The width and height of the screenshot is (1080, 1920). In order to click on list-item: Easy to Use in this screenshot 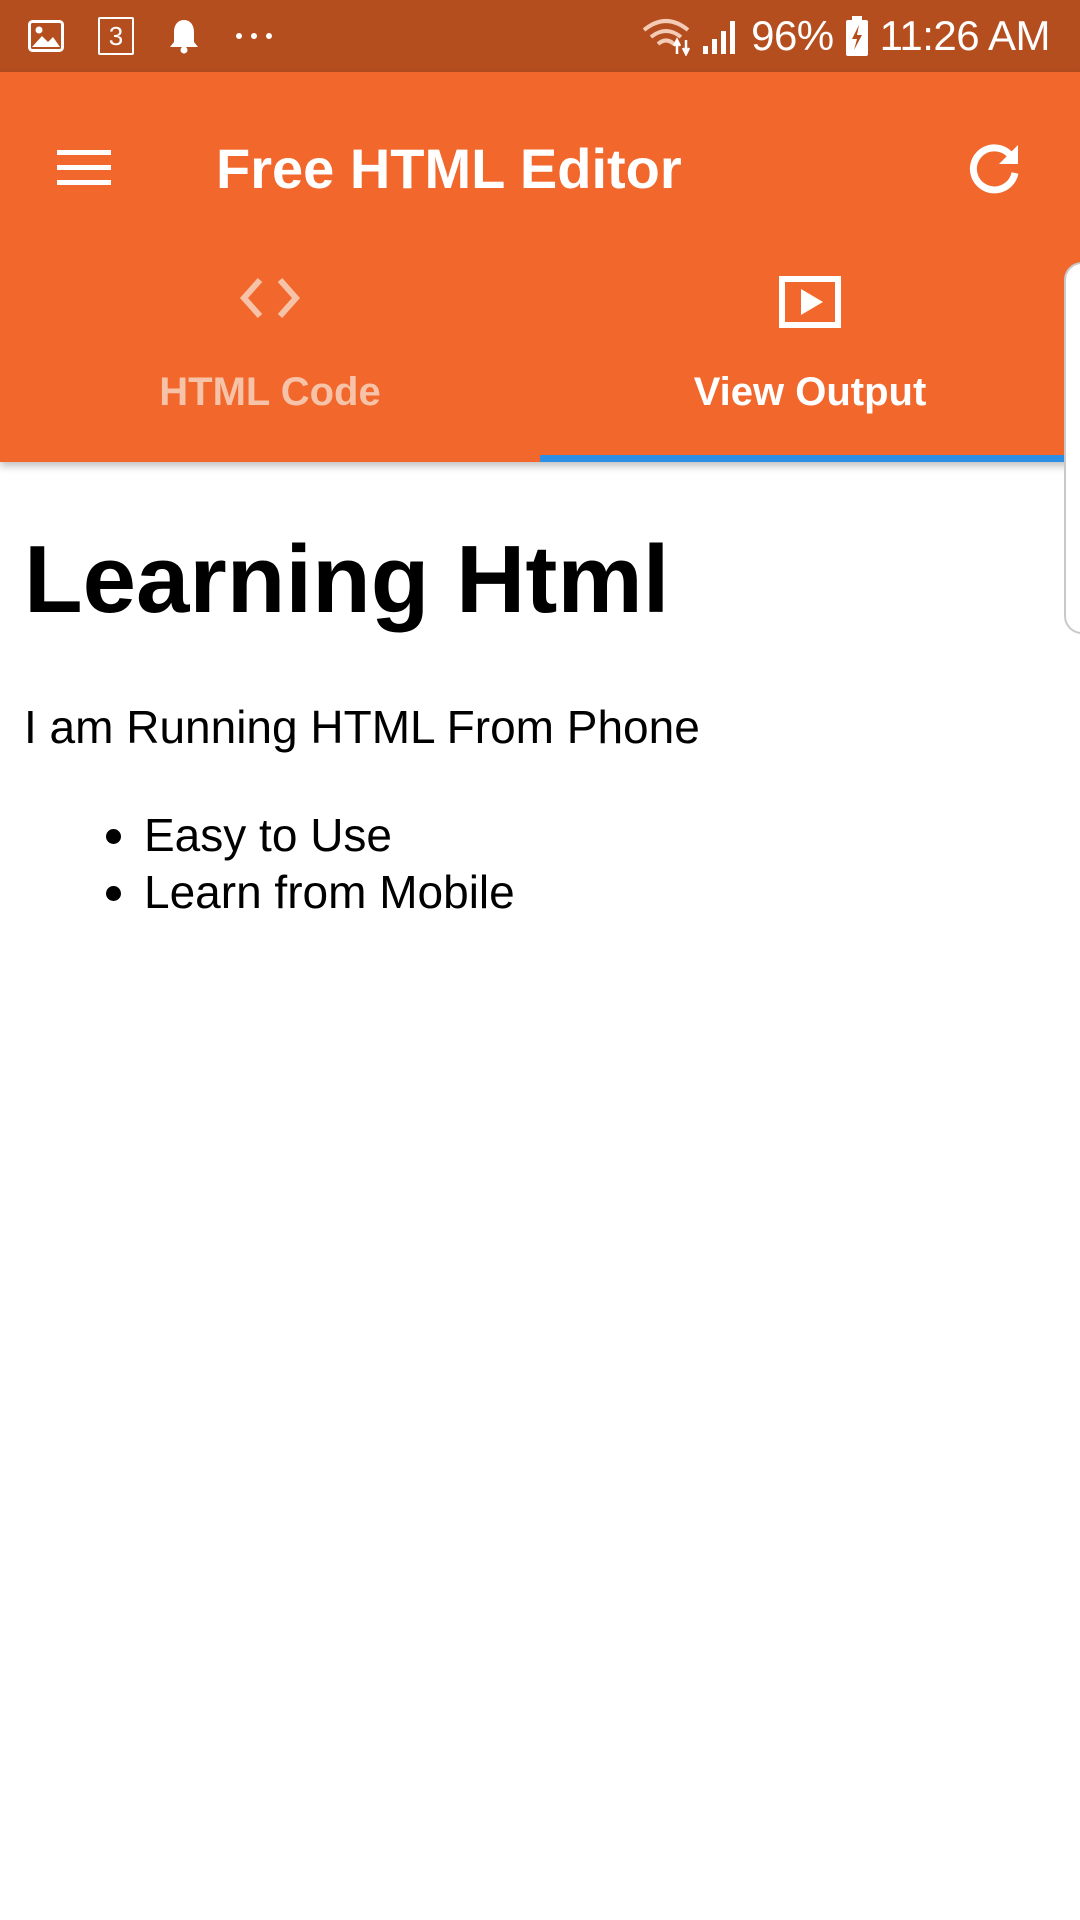, I will do `click(309, 835)`.